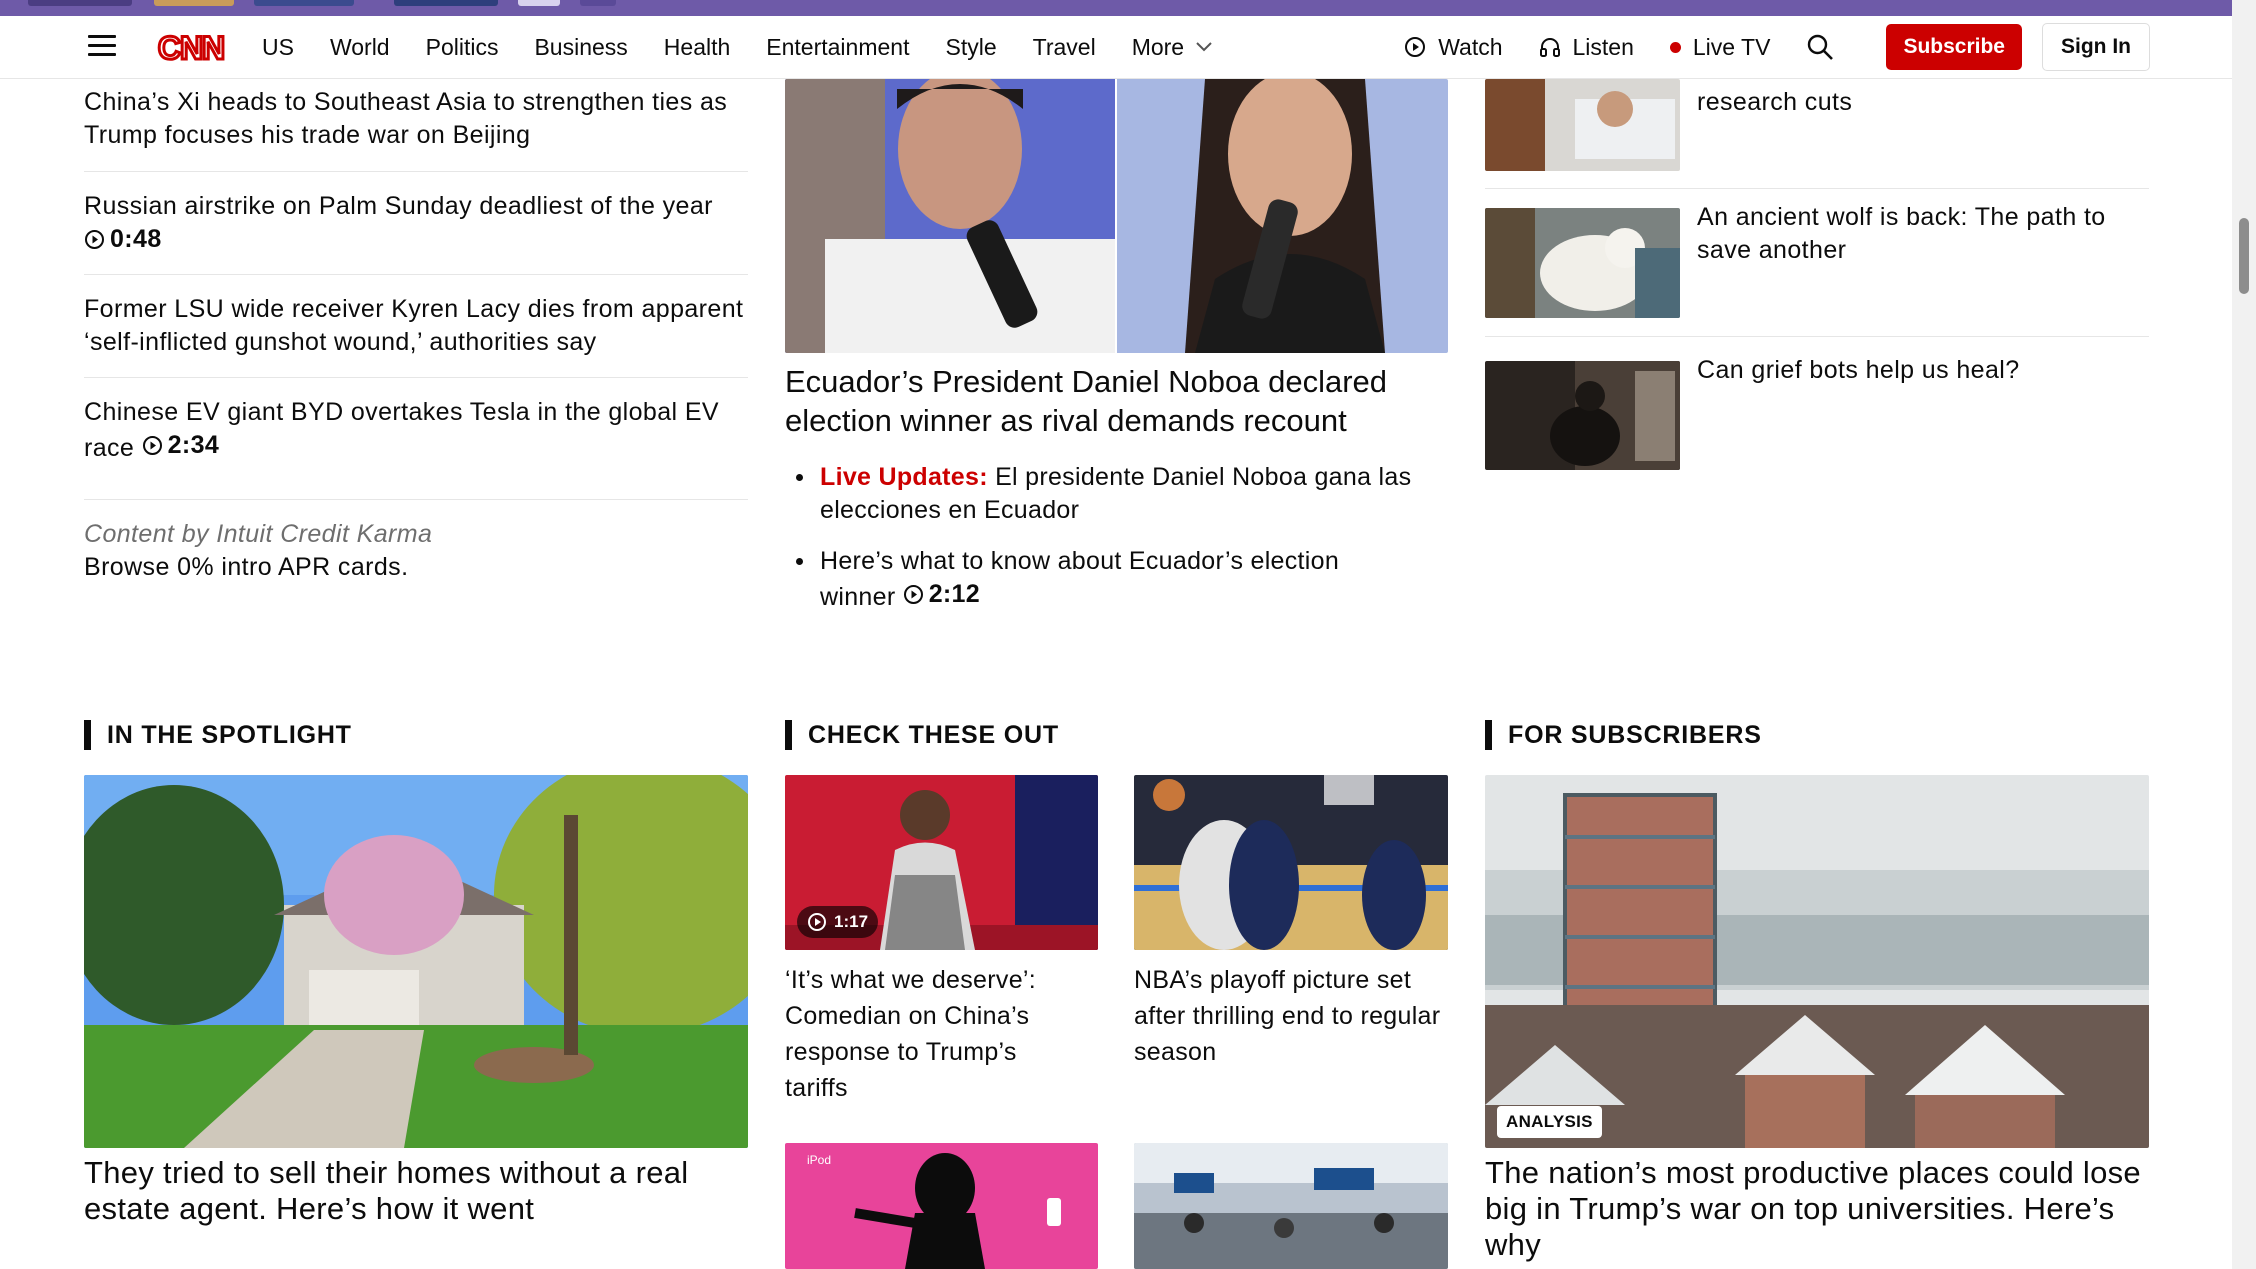  What do you see at coordinates (246, 567) in the screenshot?
I see `sponsor-text: Browse 0% intro APR cards.` at bounding box center [246, 567].